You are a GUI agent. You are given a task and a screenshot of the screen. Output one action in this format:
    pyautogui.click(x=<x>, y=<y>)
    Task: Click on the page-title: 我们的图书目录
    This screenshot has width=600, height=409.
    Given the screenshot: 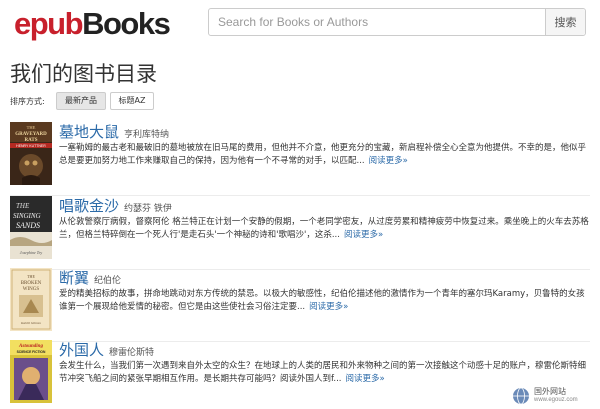 What is the action you would take?
    pyautogui.click(x=83, y=74)
    